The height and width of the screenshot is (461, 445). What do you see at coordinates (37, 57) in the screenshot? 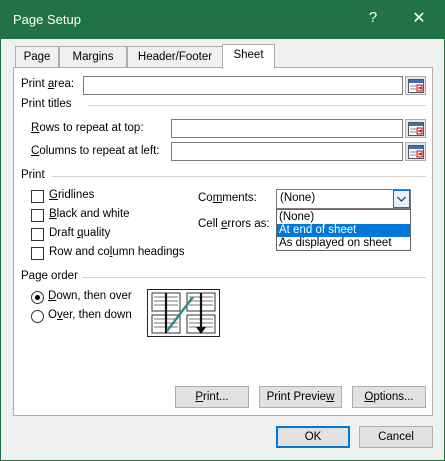
I see `tab-page: Page` at bounding box center [37, 57].